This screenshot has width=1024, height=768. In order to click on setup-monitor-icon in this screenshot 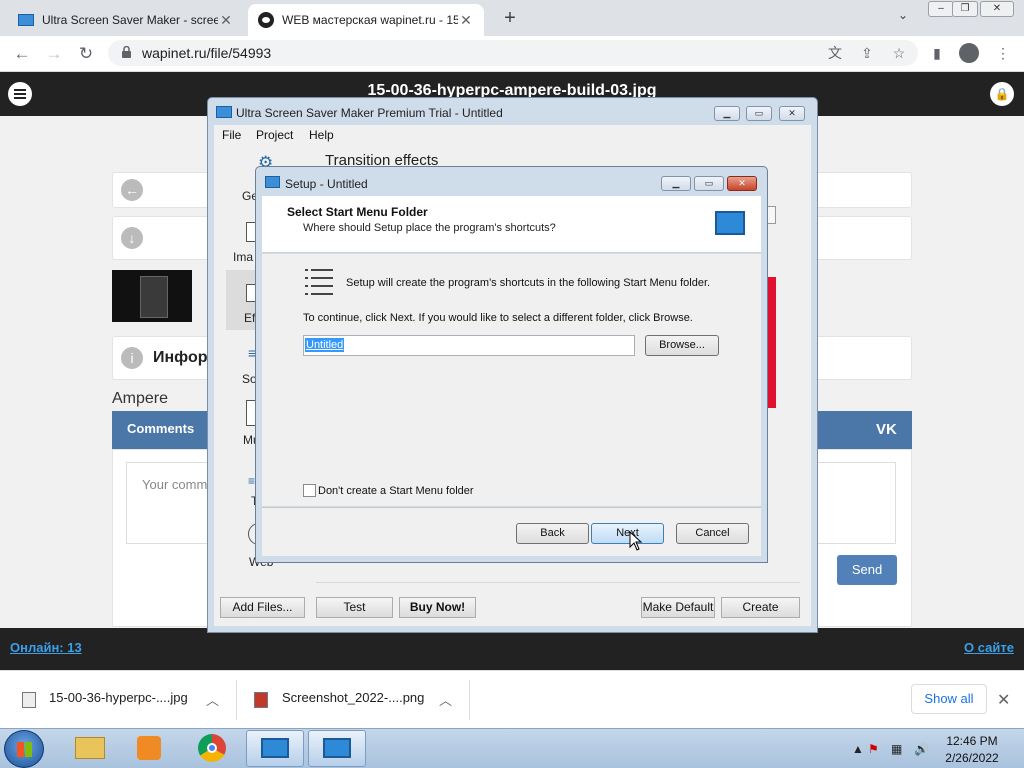, I will do `click(272, 182)`.